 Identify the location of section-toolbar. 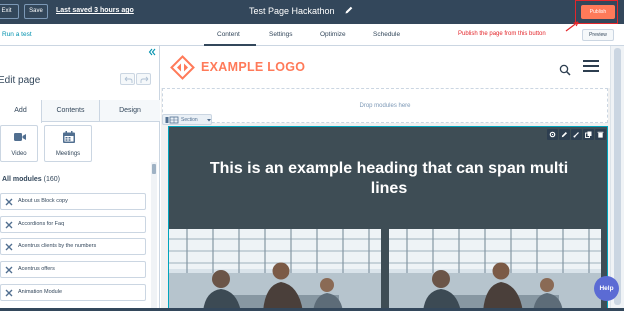
(577, 134).